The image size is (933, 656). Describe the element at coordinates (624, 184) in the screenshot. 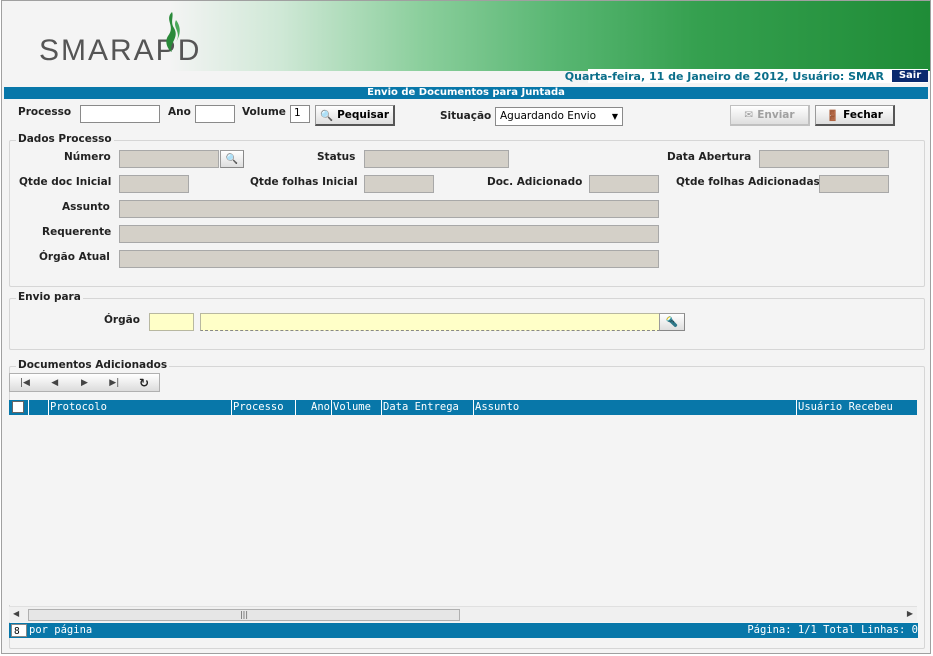

I see `doc-adicionado-field` at that location.